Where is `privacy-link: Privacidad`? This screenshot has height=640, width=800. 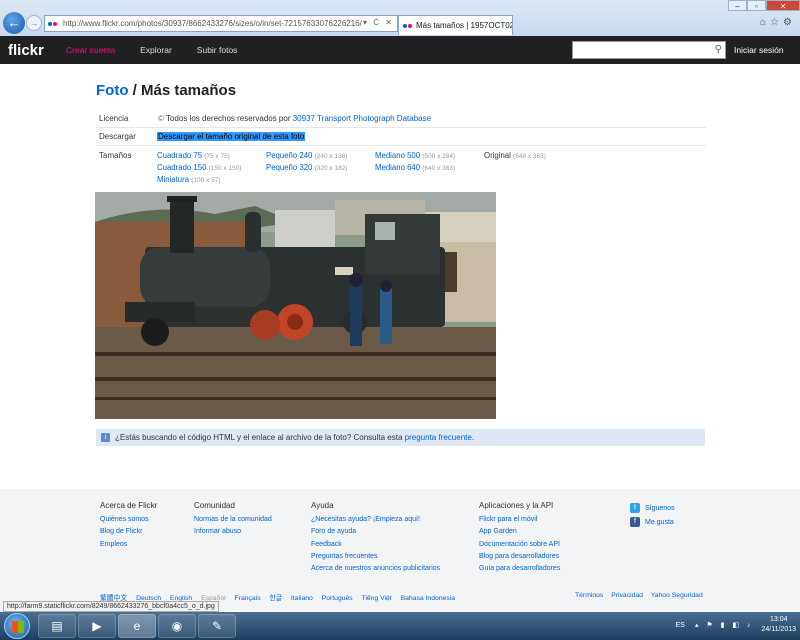 privacy-link: Privacidad is located at coordinates (627, 595).